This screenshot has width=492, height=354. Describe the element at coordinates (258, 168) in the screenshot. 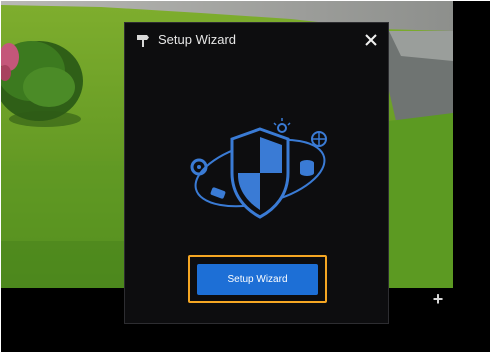

I see `security-shield-icon` at that location.